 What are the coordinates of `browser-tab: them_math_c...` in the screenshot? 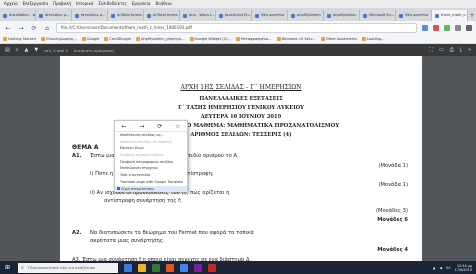 It's located at (450, 15).